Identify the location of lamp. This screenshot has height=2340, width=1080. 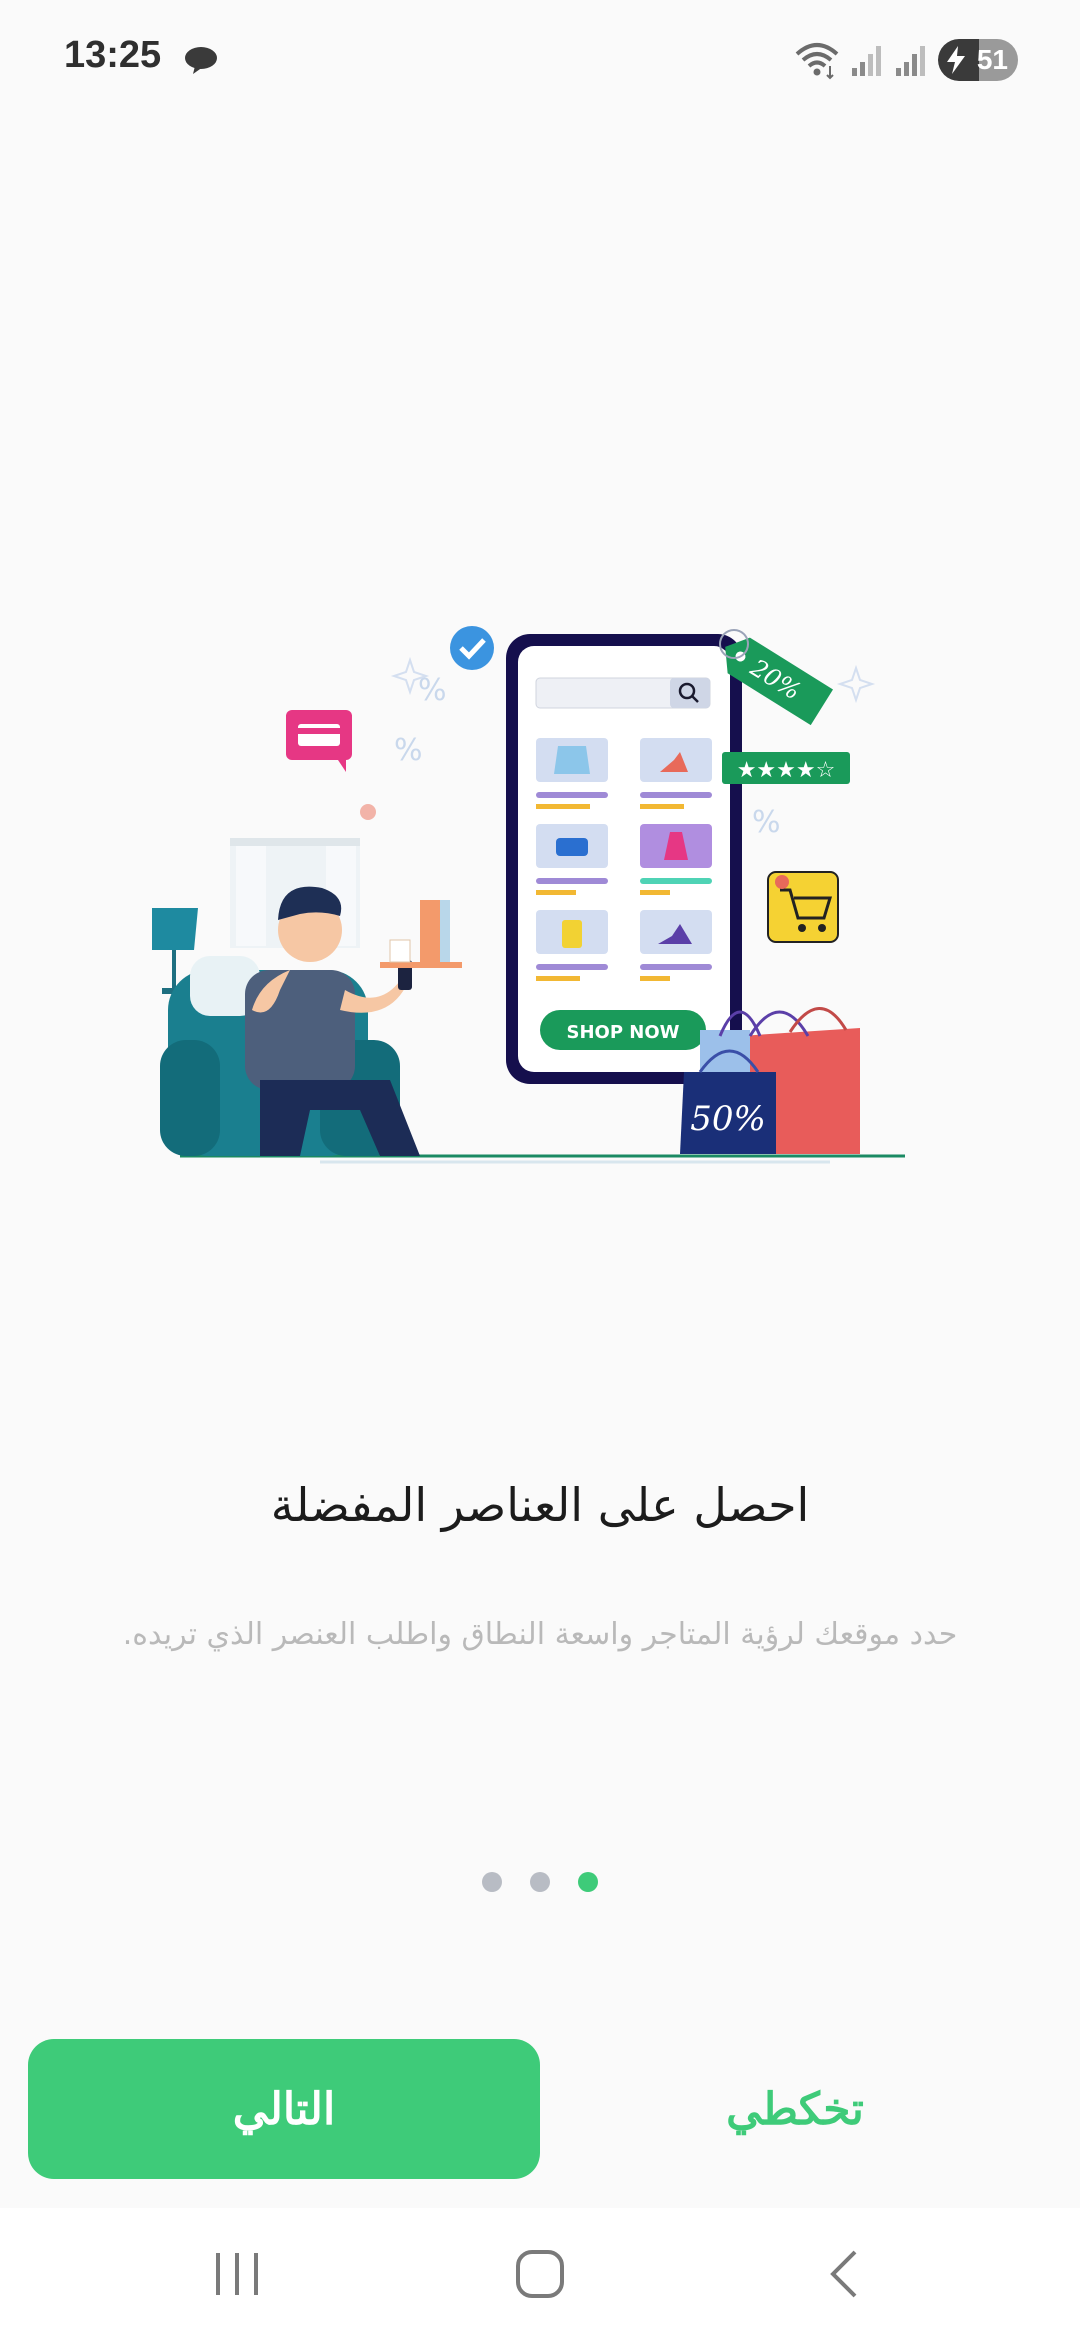
(175, 929).